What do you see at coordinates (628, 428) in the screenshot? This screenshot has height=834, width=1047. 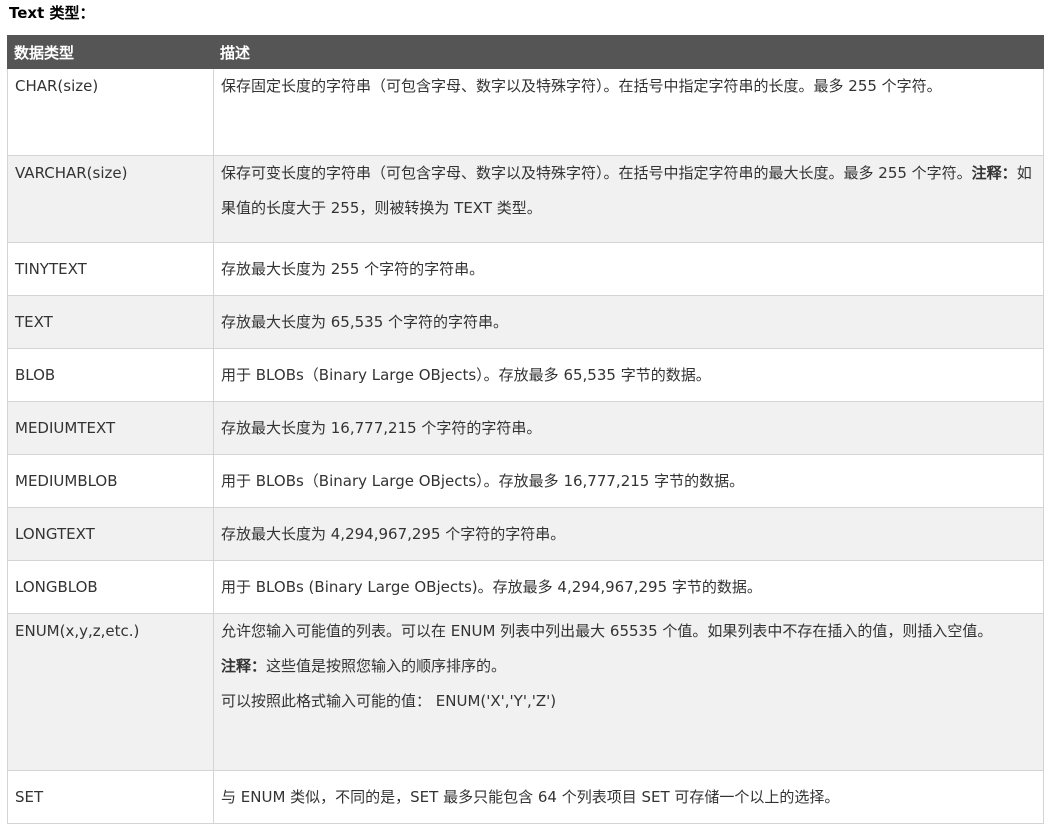 I see `description-cell: 存放最大长度为 16,777,215 个字符的字符串。` at bounding box center [628, 428].